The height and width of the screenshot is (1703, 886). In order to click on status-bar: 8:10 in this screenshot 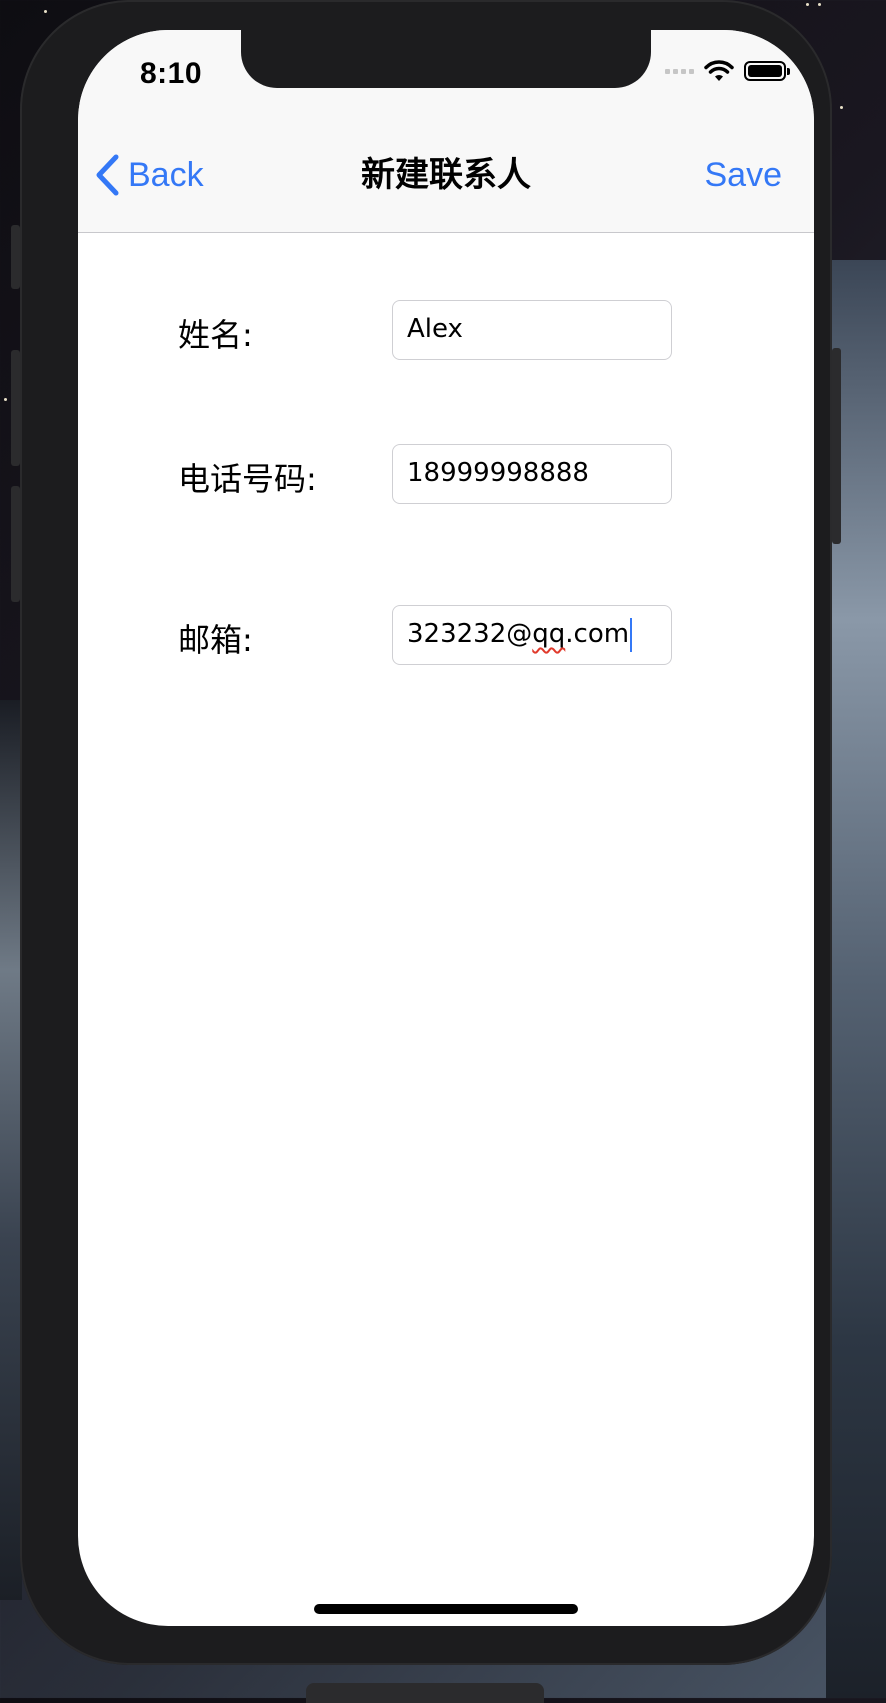, I will do `click(446, 74)`.